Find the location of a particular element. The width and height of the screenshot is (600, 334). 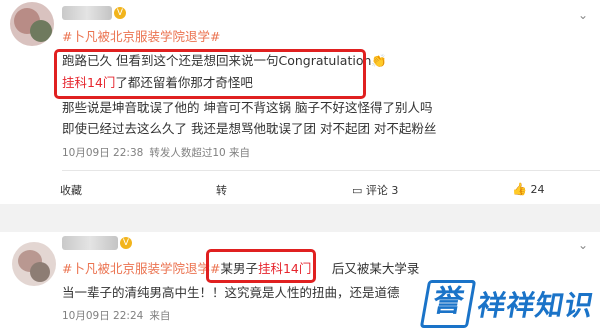

comment-button: ▭ 评论 3 is located at coordinates (375, 190).